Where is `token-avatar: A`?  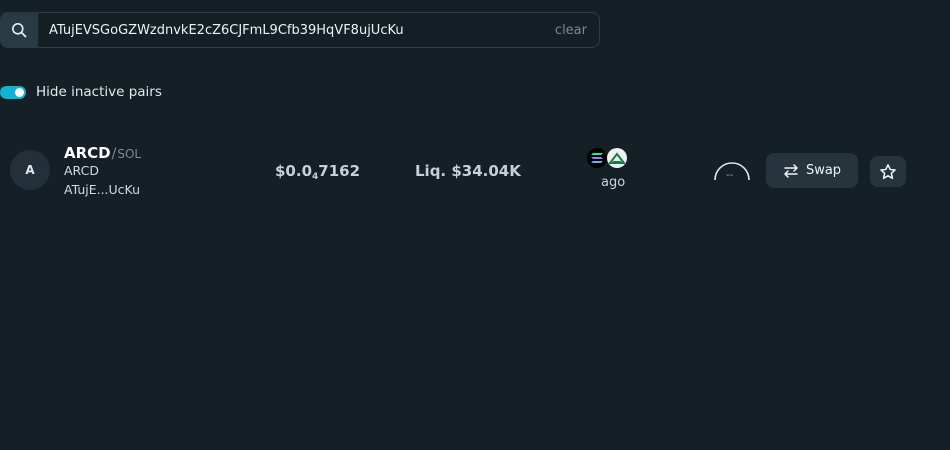
token-avatar: A is located at coordinates (30, 170).